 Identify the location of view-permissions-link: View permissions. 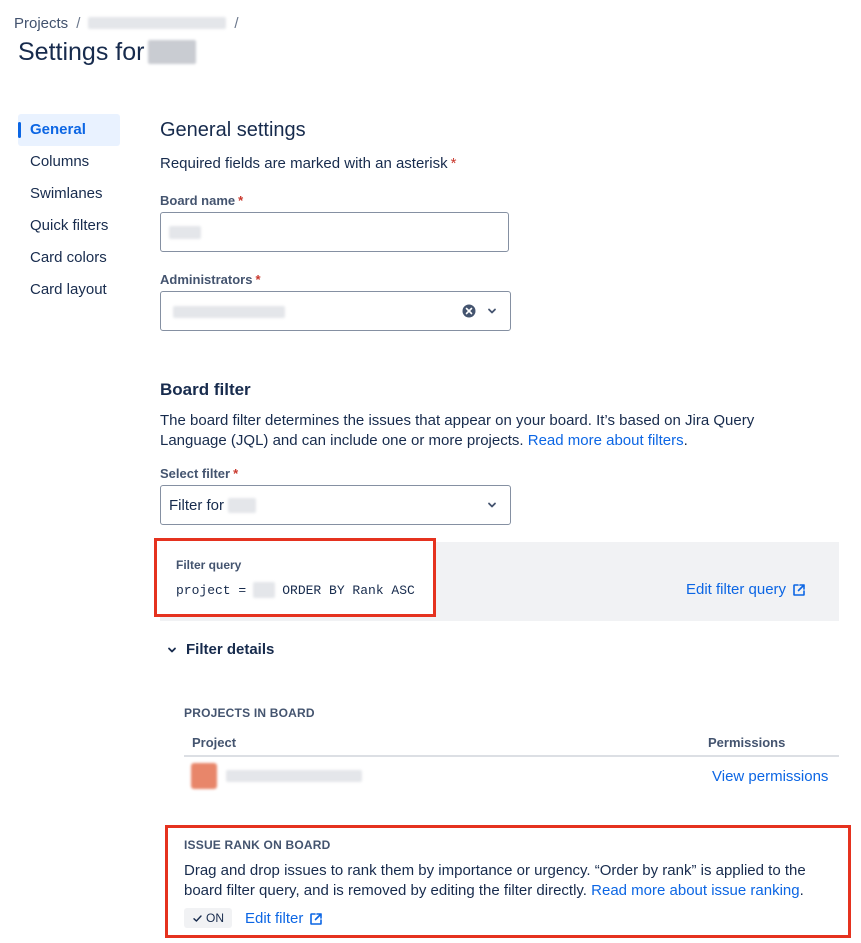
(770, 776).